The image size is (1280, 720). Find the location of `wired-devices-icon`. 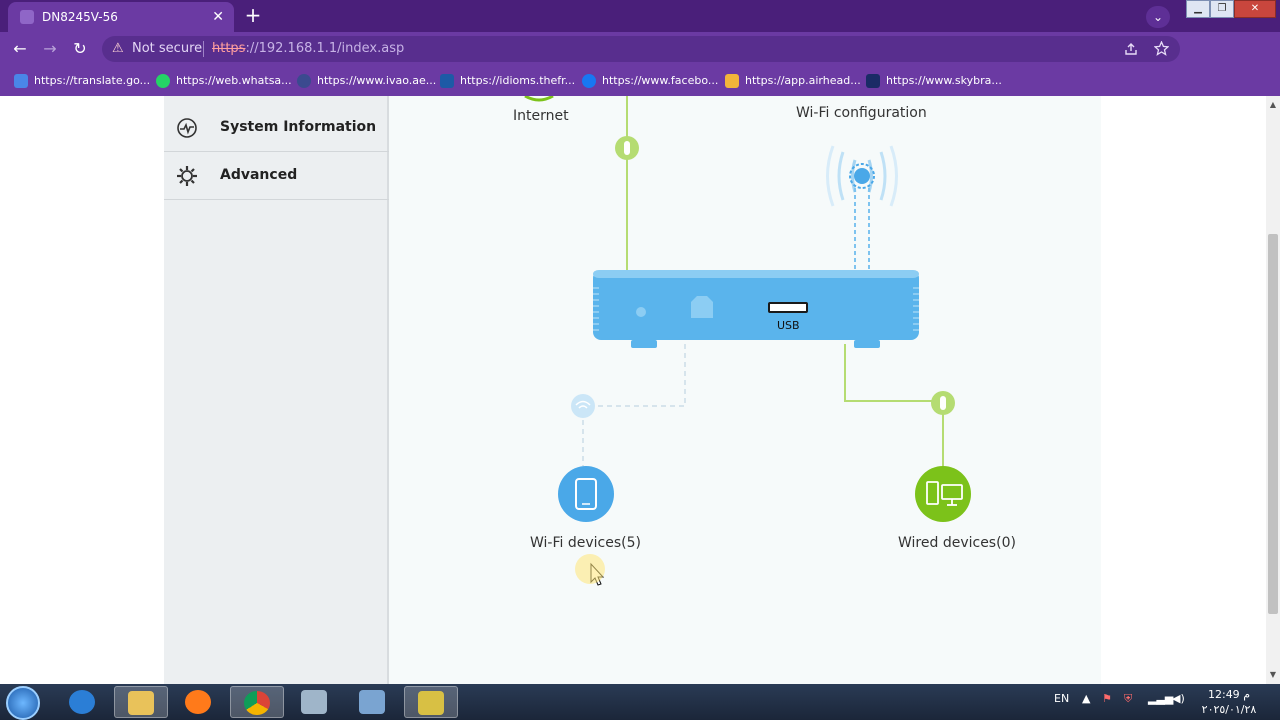

wired-devices-icon is located at coordinates (943, 494).